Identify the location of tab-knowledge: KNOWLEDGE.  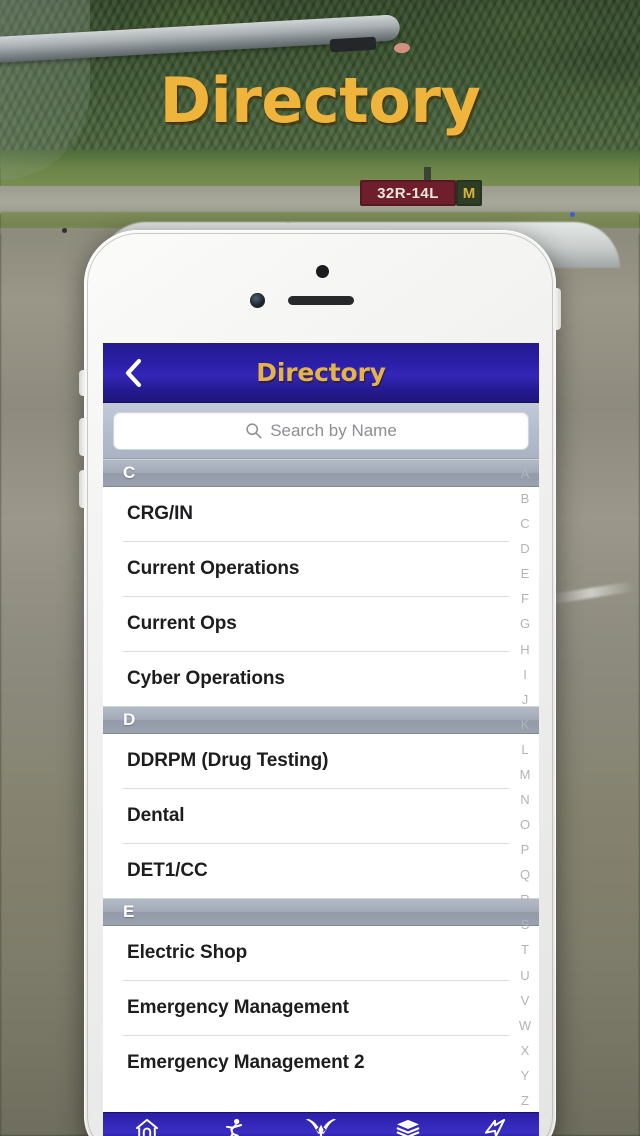
(408, 1124).